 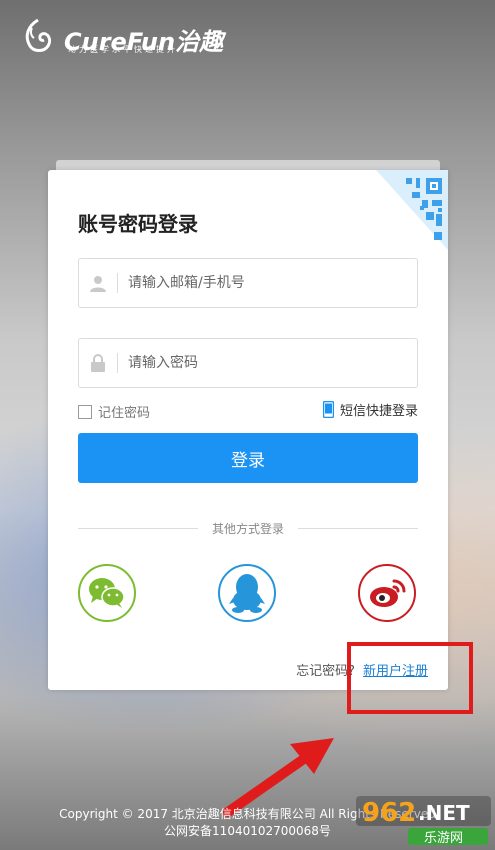 I want to click on remember-password: 记住密码, so click(x=114, y=411).